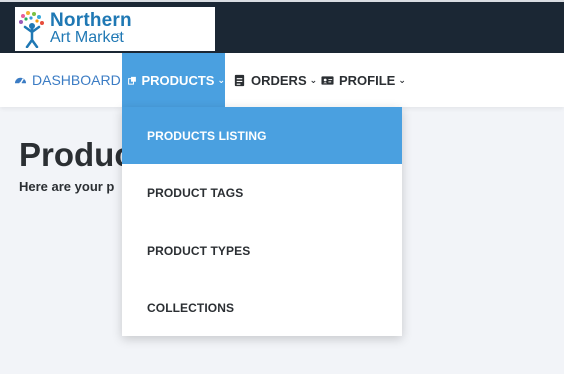  Describe the element at coordinates (76, 80) in the screenshot. I see `nav-dashboard-label: DASHBOARD` at that location.